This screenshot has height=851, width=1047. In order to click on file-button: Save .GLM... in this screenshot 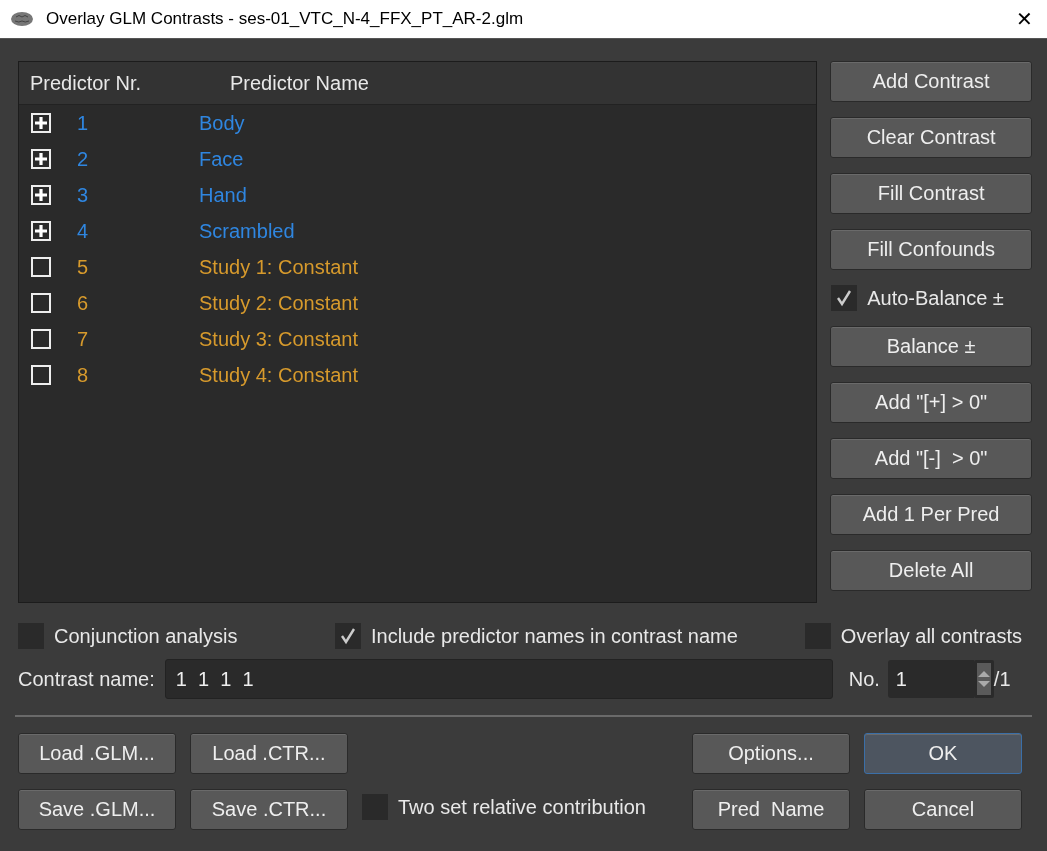, I will do `click(97, 809)`.